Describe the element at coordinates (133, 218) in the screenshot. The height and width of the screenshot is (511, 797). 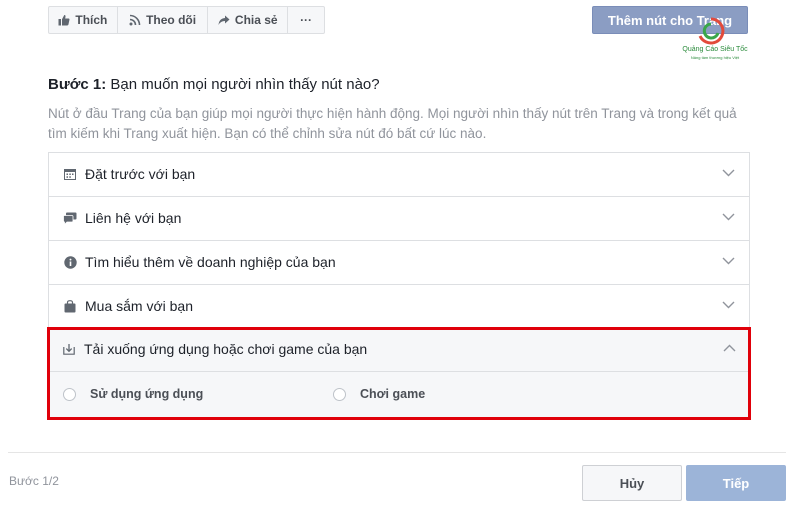
I see `option-label: Liên hệ với bạn` at that location.